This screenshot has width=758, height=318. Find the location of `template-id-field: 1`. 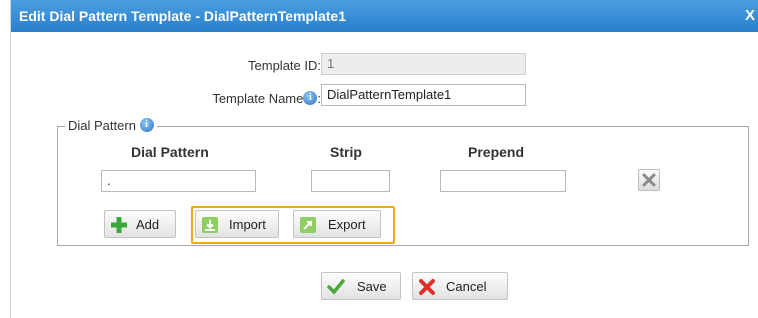

template-id-field: 1 is located at coordinates (423, 64).